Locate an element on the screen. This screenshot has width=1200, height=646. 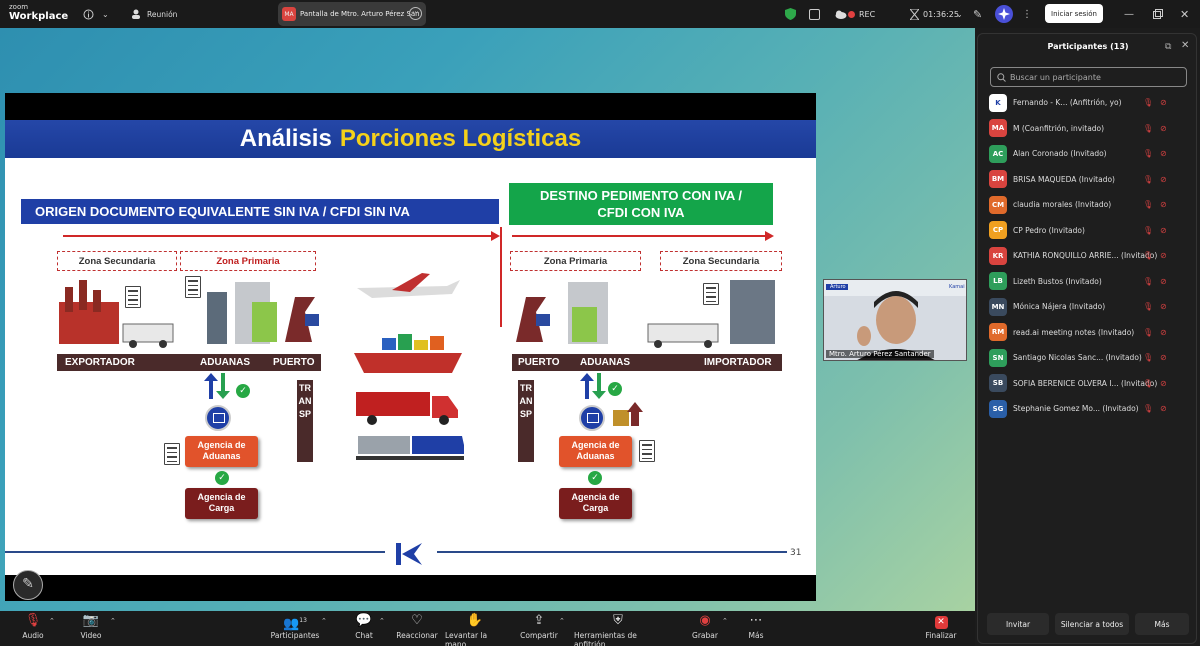
annotate-pencil-icon: ✎ is located at coordinates (28, 585).